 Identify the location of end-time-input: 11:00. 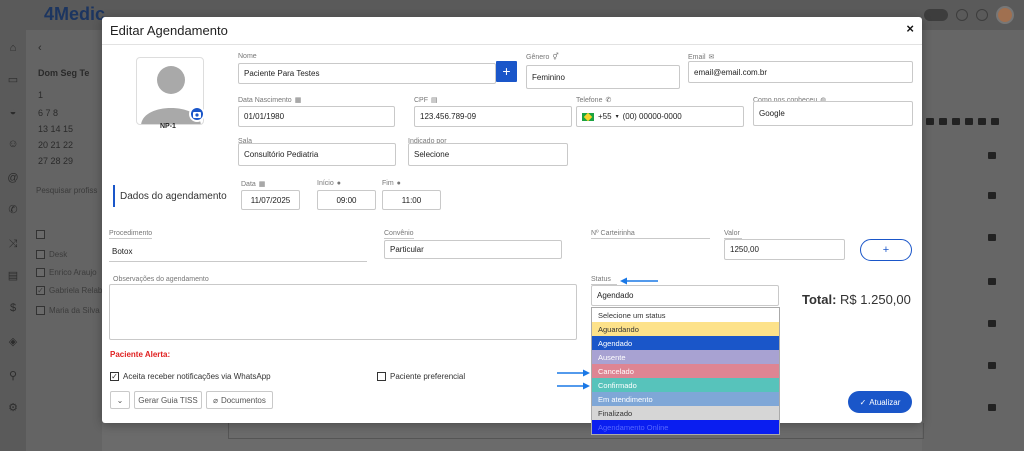
(411, 200).